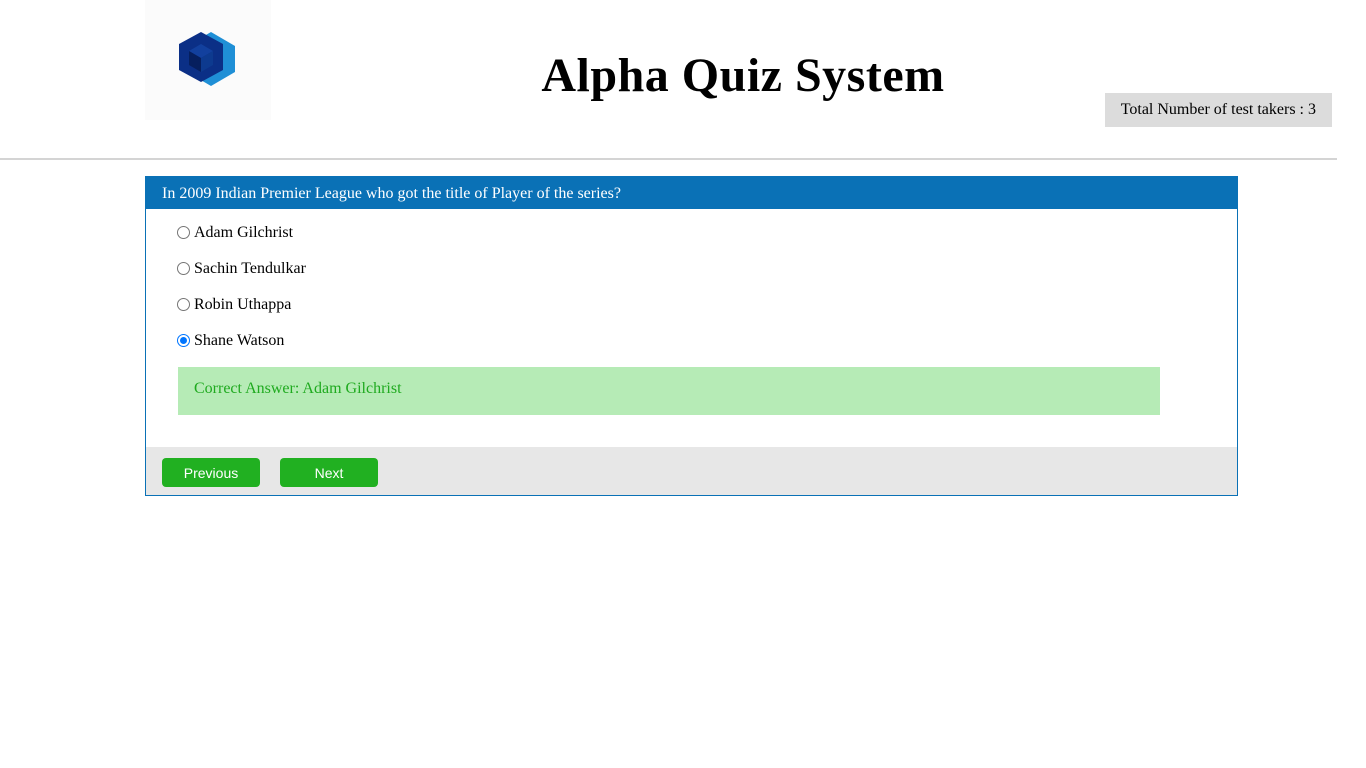  What do you see at coordinates (239, 340) in the screenshot?
I see `option-label: Shane Watson` at bounding box center [239, 340].